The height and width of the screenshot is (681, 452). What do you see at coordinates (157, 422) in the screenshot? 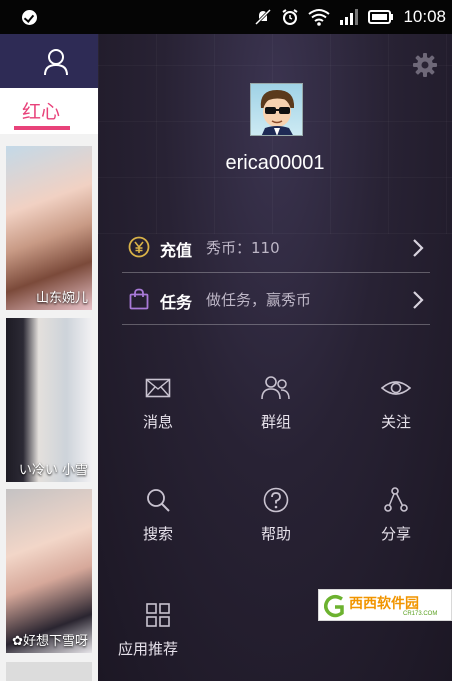
I see `messages-label: 消息` at bounding box center [157, 422].